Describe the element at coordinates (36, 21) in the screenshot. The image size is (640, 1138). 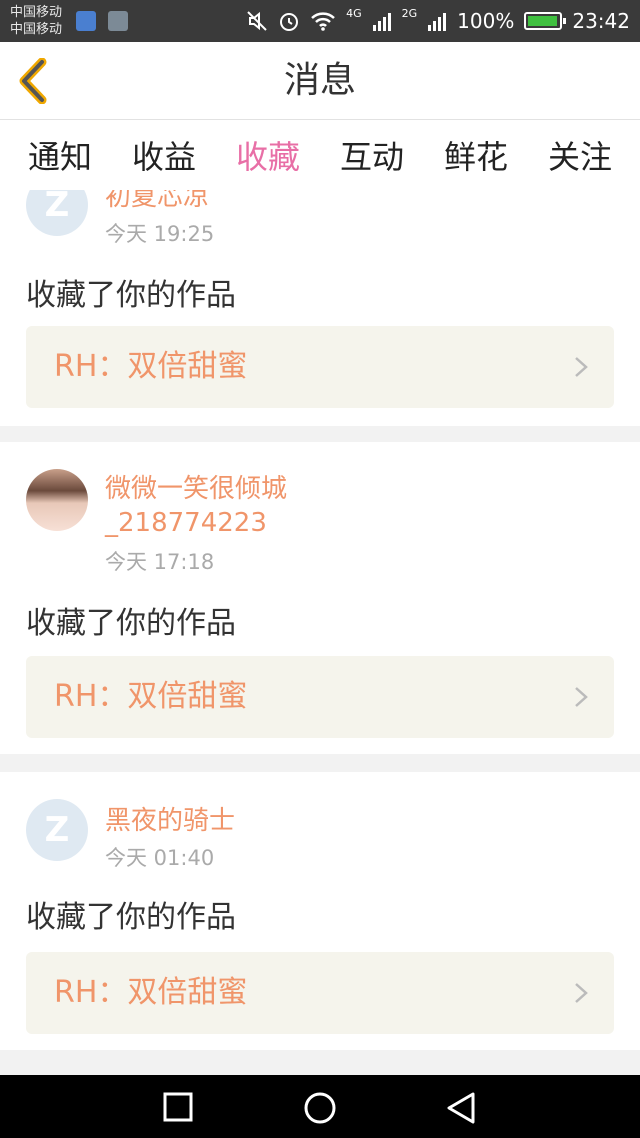
I see `carrier-info: 中国移动 中国移动` at that location.